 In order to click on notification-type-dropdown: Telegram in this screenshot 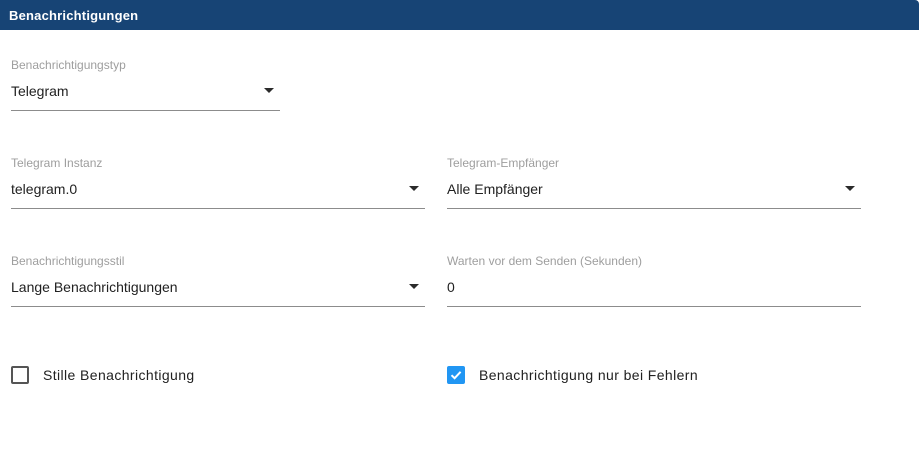, I will do `click(145, 95)`.